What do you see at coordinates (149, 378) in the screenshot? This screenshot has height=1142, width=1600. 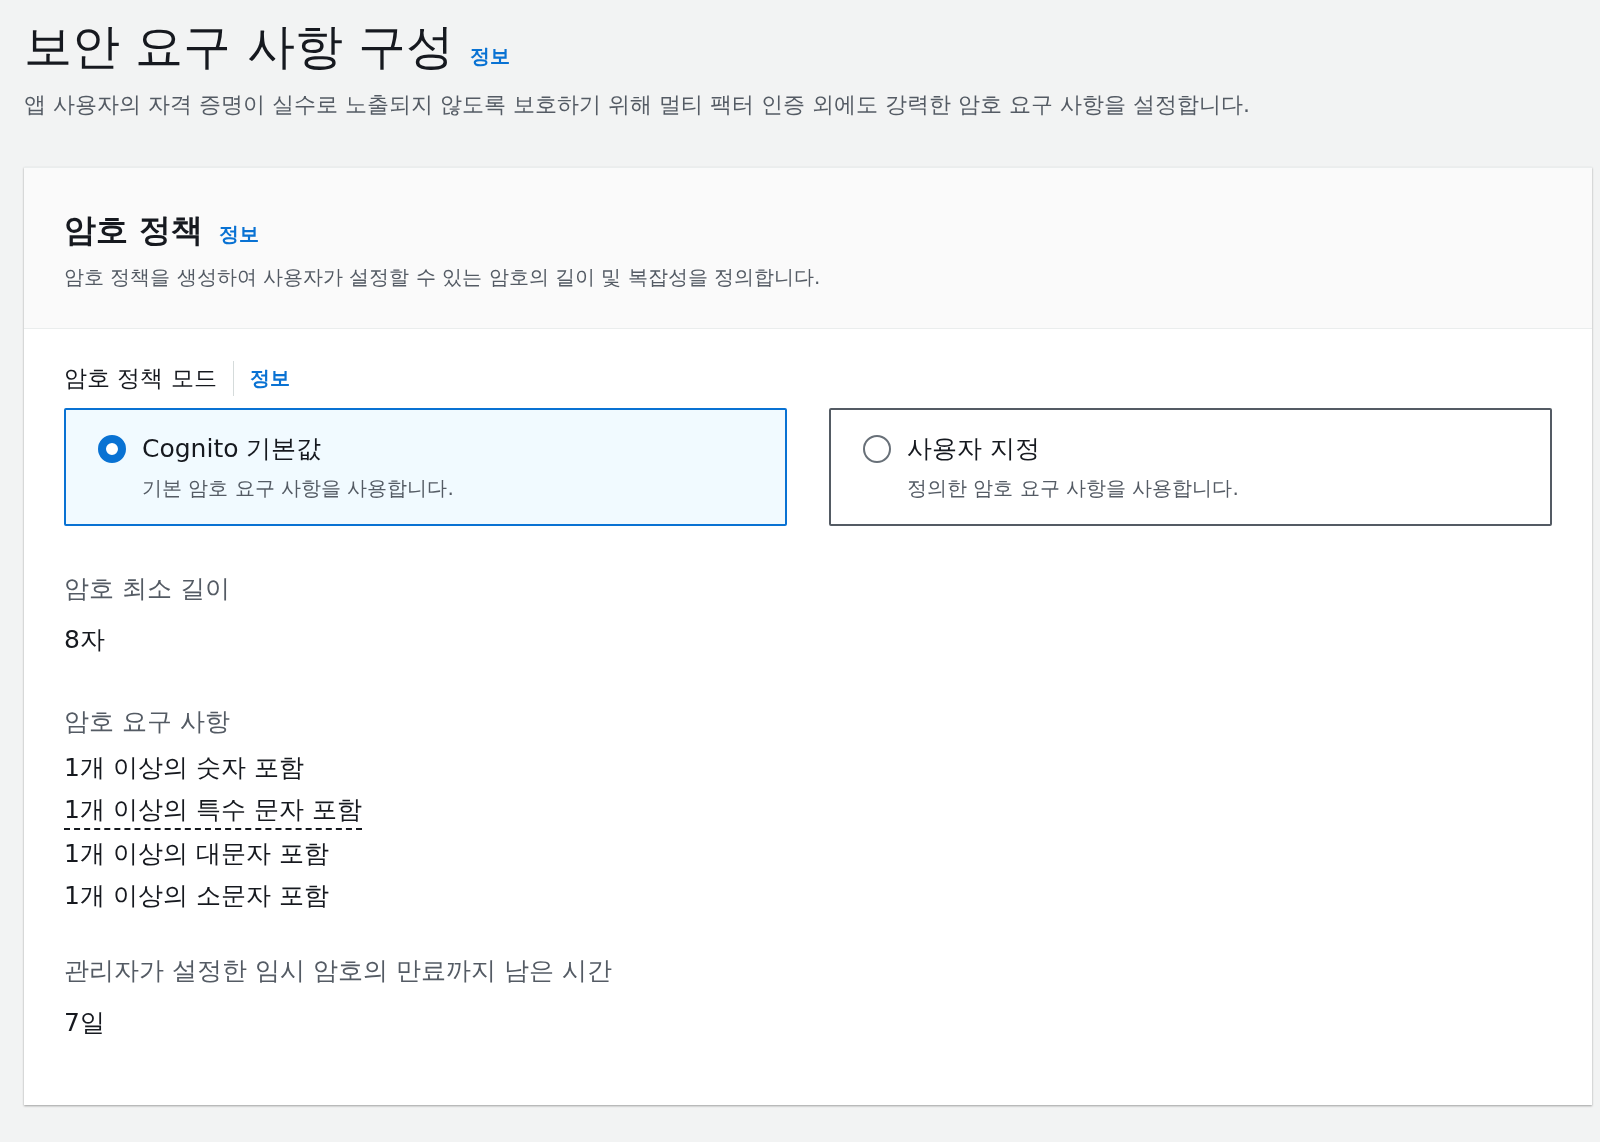 I see `field-label: 암호 정책 모드` at bounding box center [149, 378].